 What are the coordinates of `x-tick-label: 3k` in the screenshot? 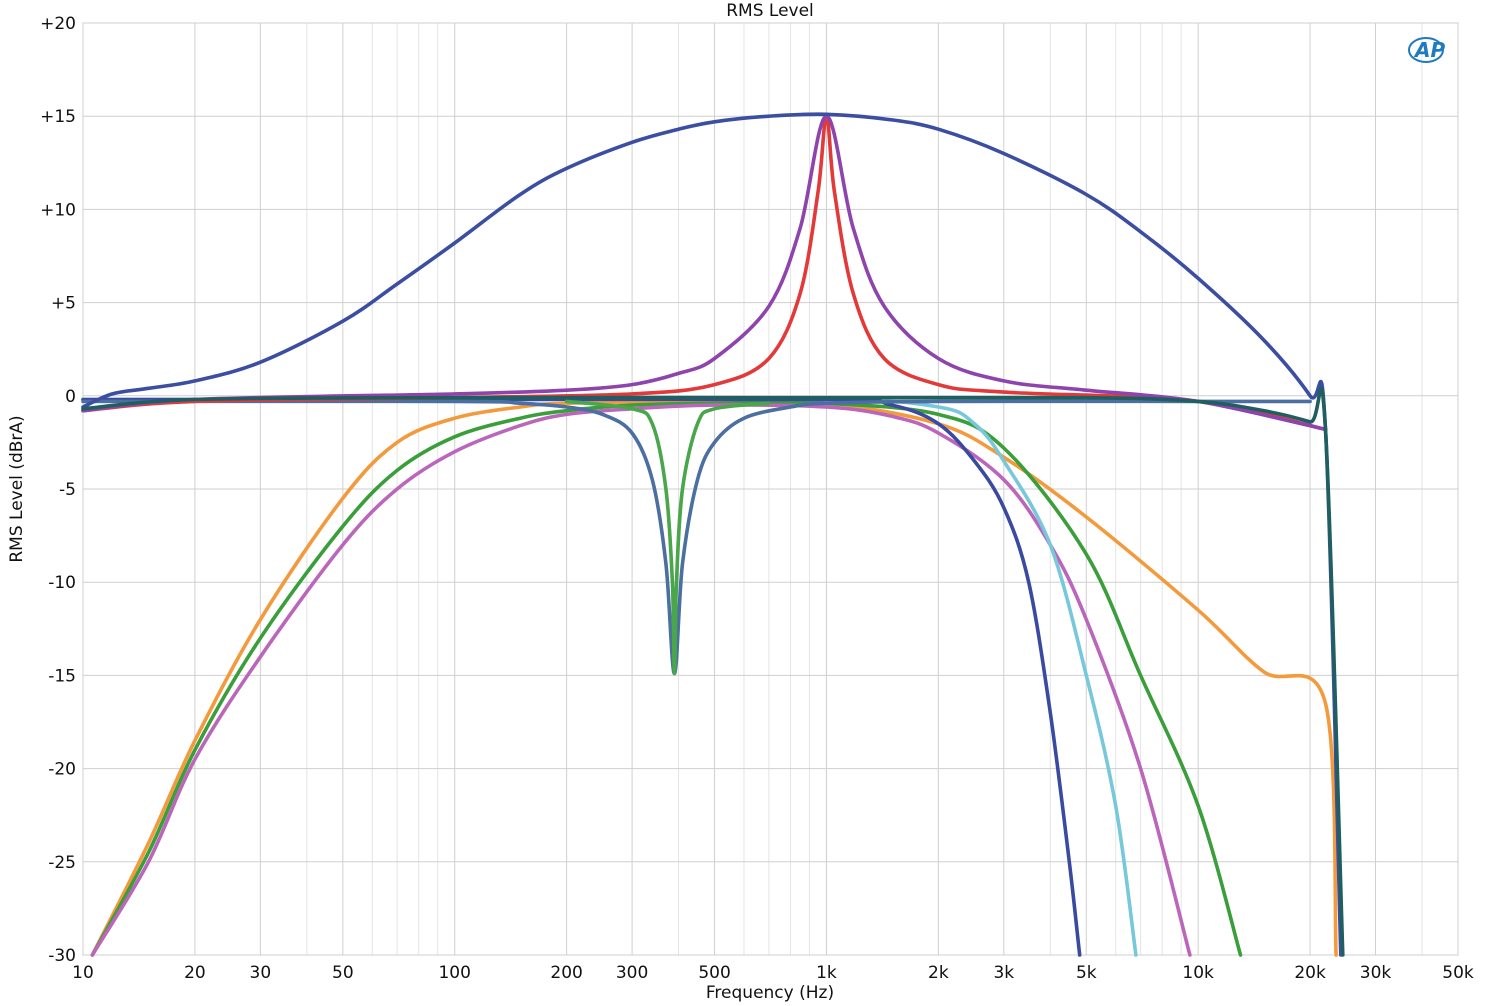 It's located at (1003, 973).